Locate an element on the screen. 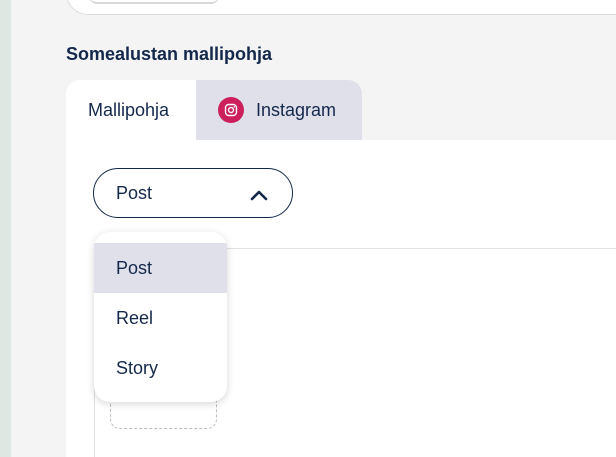 This screenshot has height=457, width=616. option-reel: Reel is located at coordinates (160, 318).